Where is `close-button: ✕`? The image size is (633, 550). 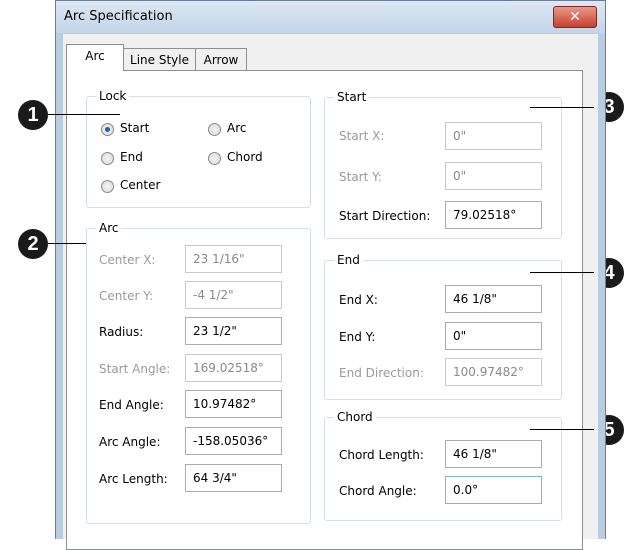 close-button: ✕ is located at coordinates (575, 17).